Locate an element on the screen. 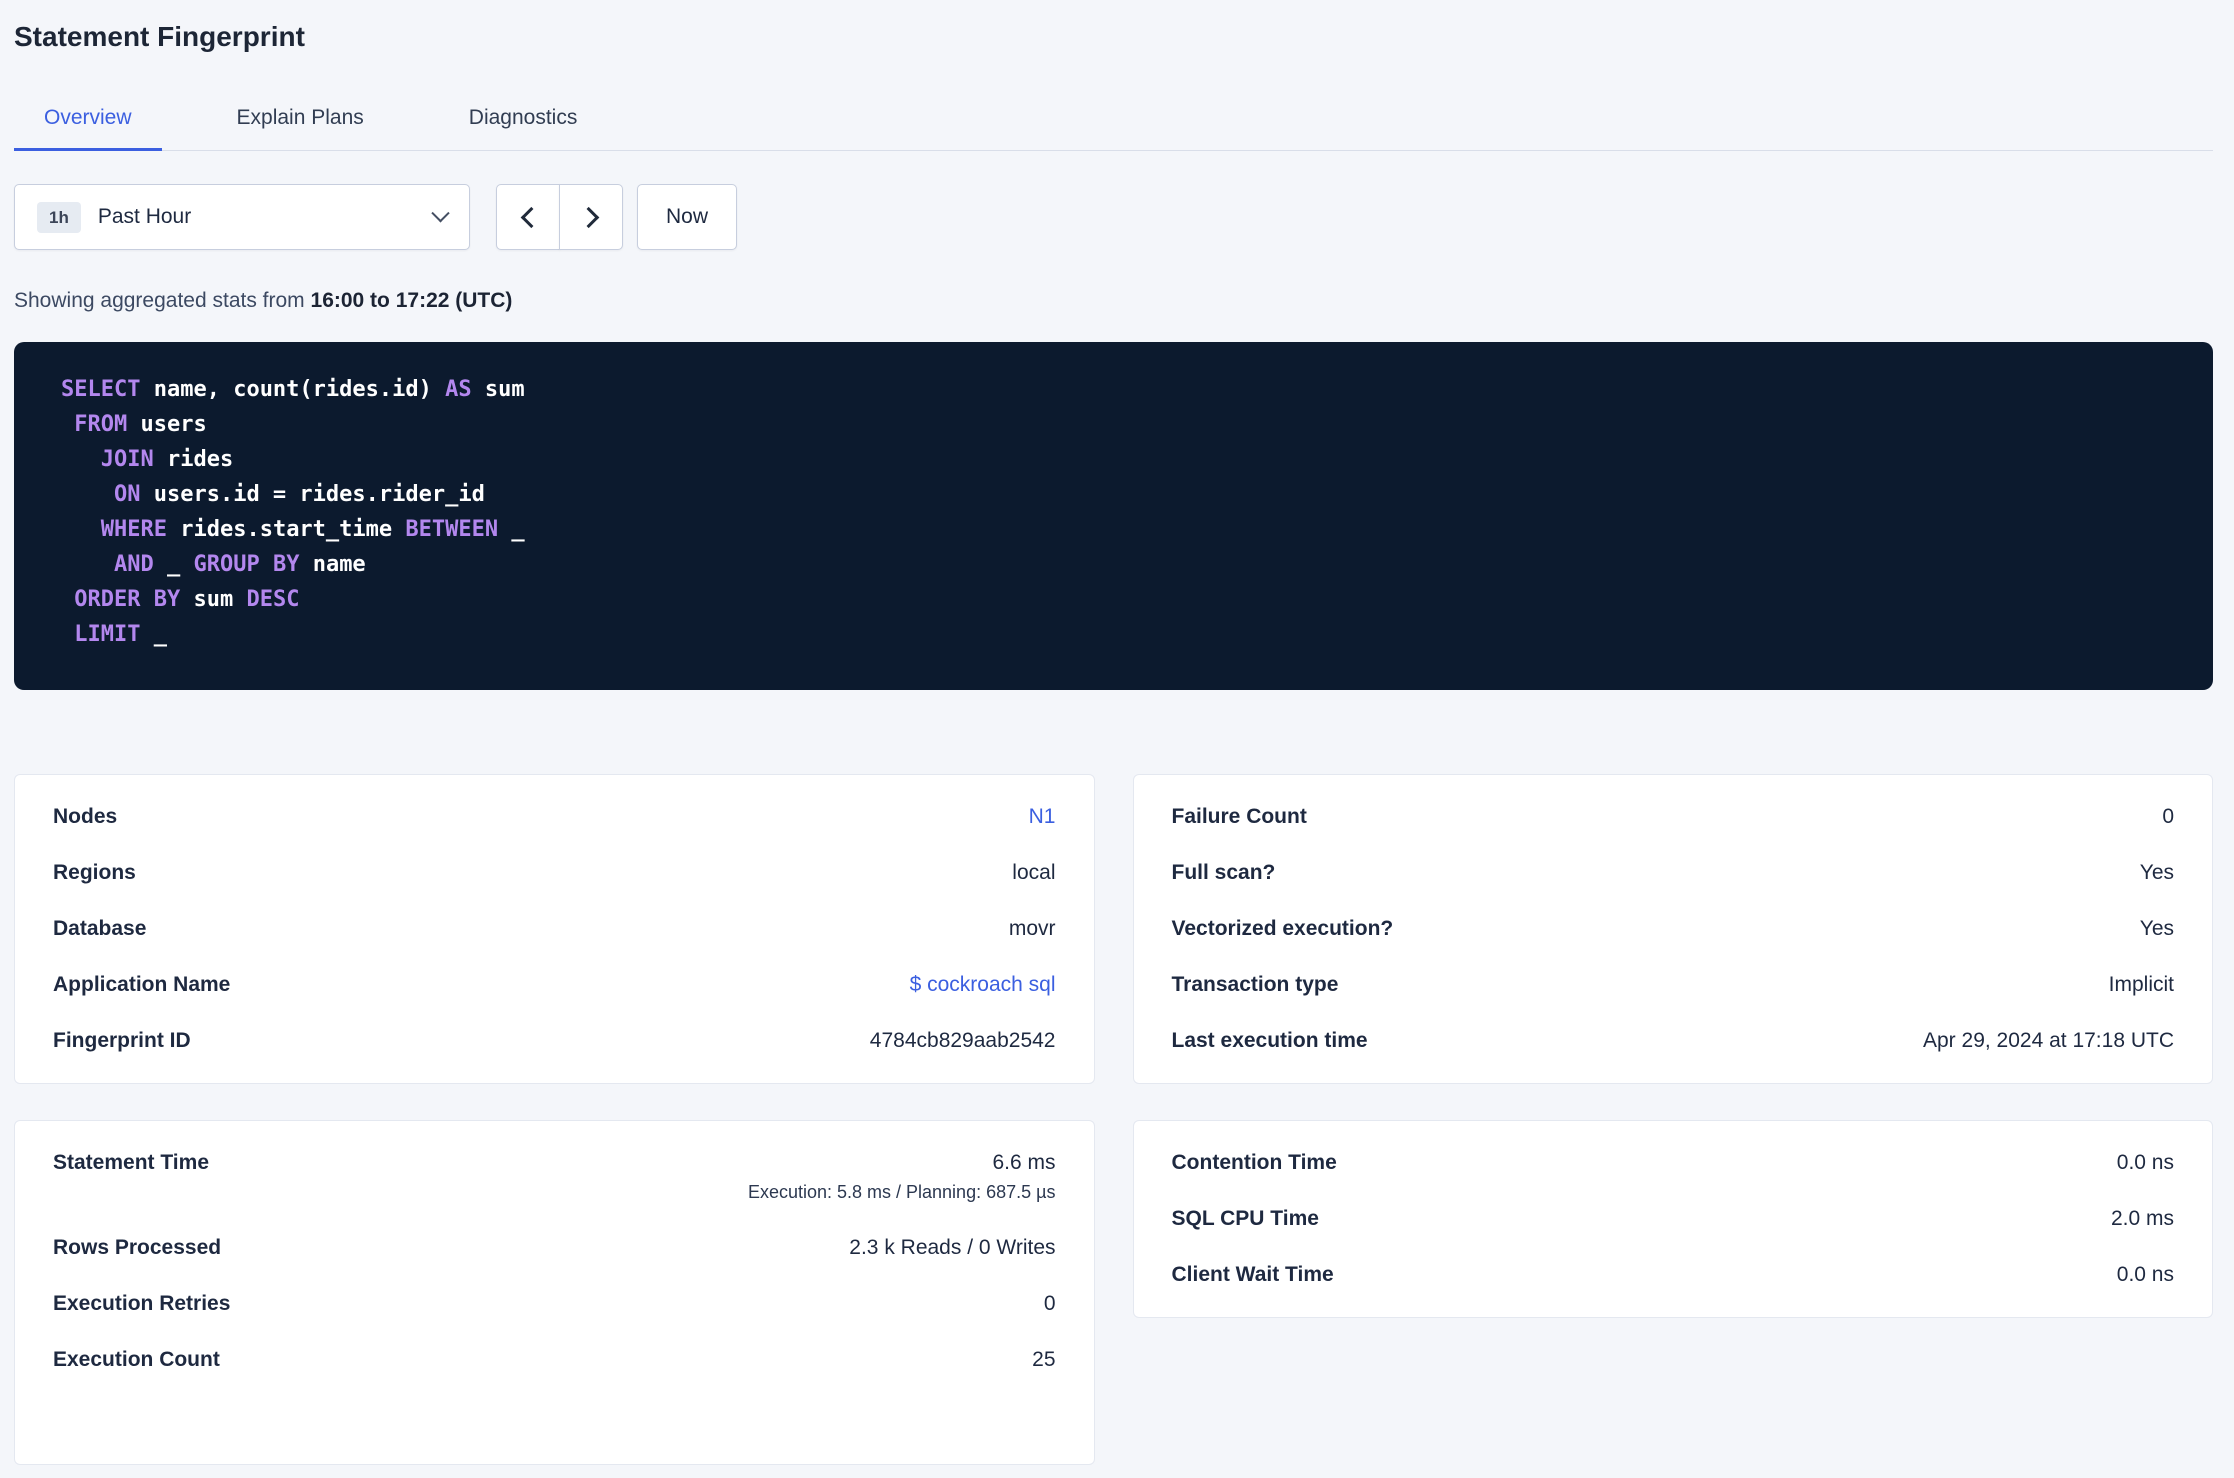 The width and height of the screenshot is (2234, 1478). stat-value: 4784cb829aab2542 is located at coordinates (962, 1040).